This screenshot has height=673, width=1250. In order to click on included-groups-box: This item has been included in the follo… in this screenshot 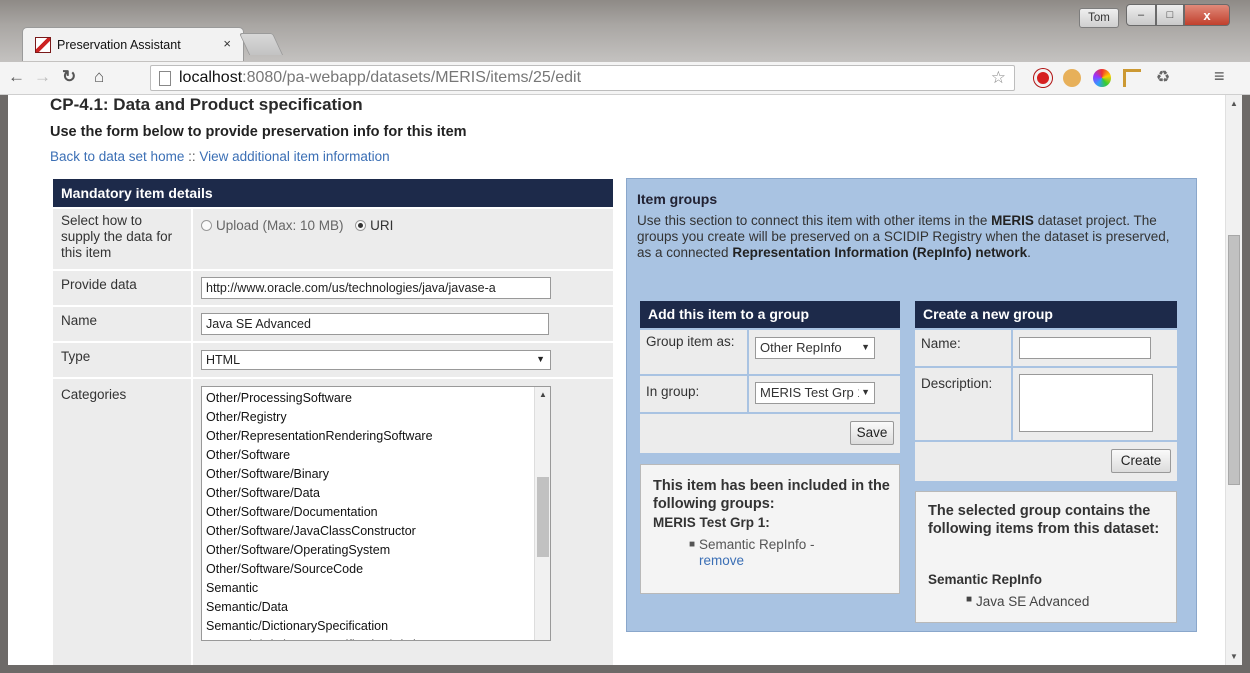, I will do `click(770, 529)`.